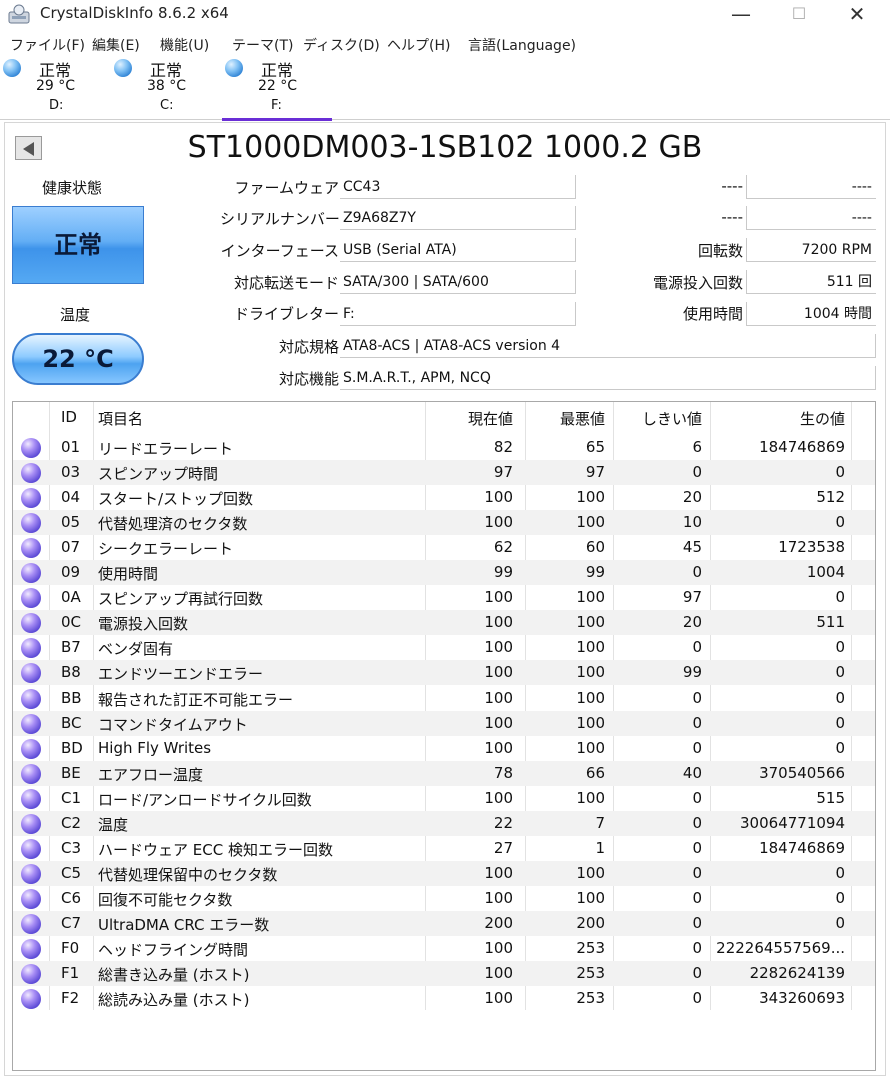 The image size is (890, 1080). What do you see at coordinates (444, 573) in the screenshot?
I see `table-row: 09 使用時間 99 99 0 1004` at bounding box center [444, 573].